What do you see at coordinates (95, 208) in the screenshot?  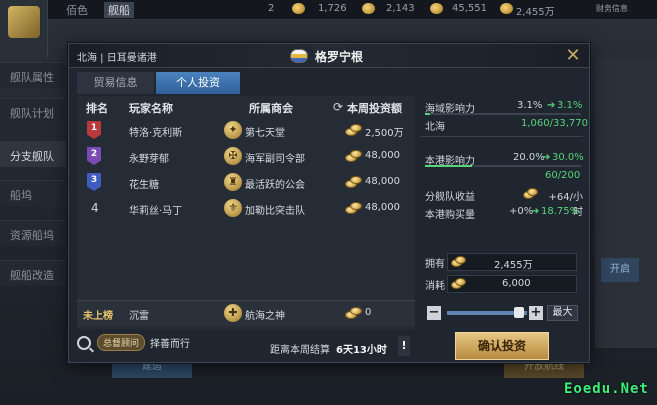 I see `rank-number: 4` at bounding box center [95, 208].